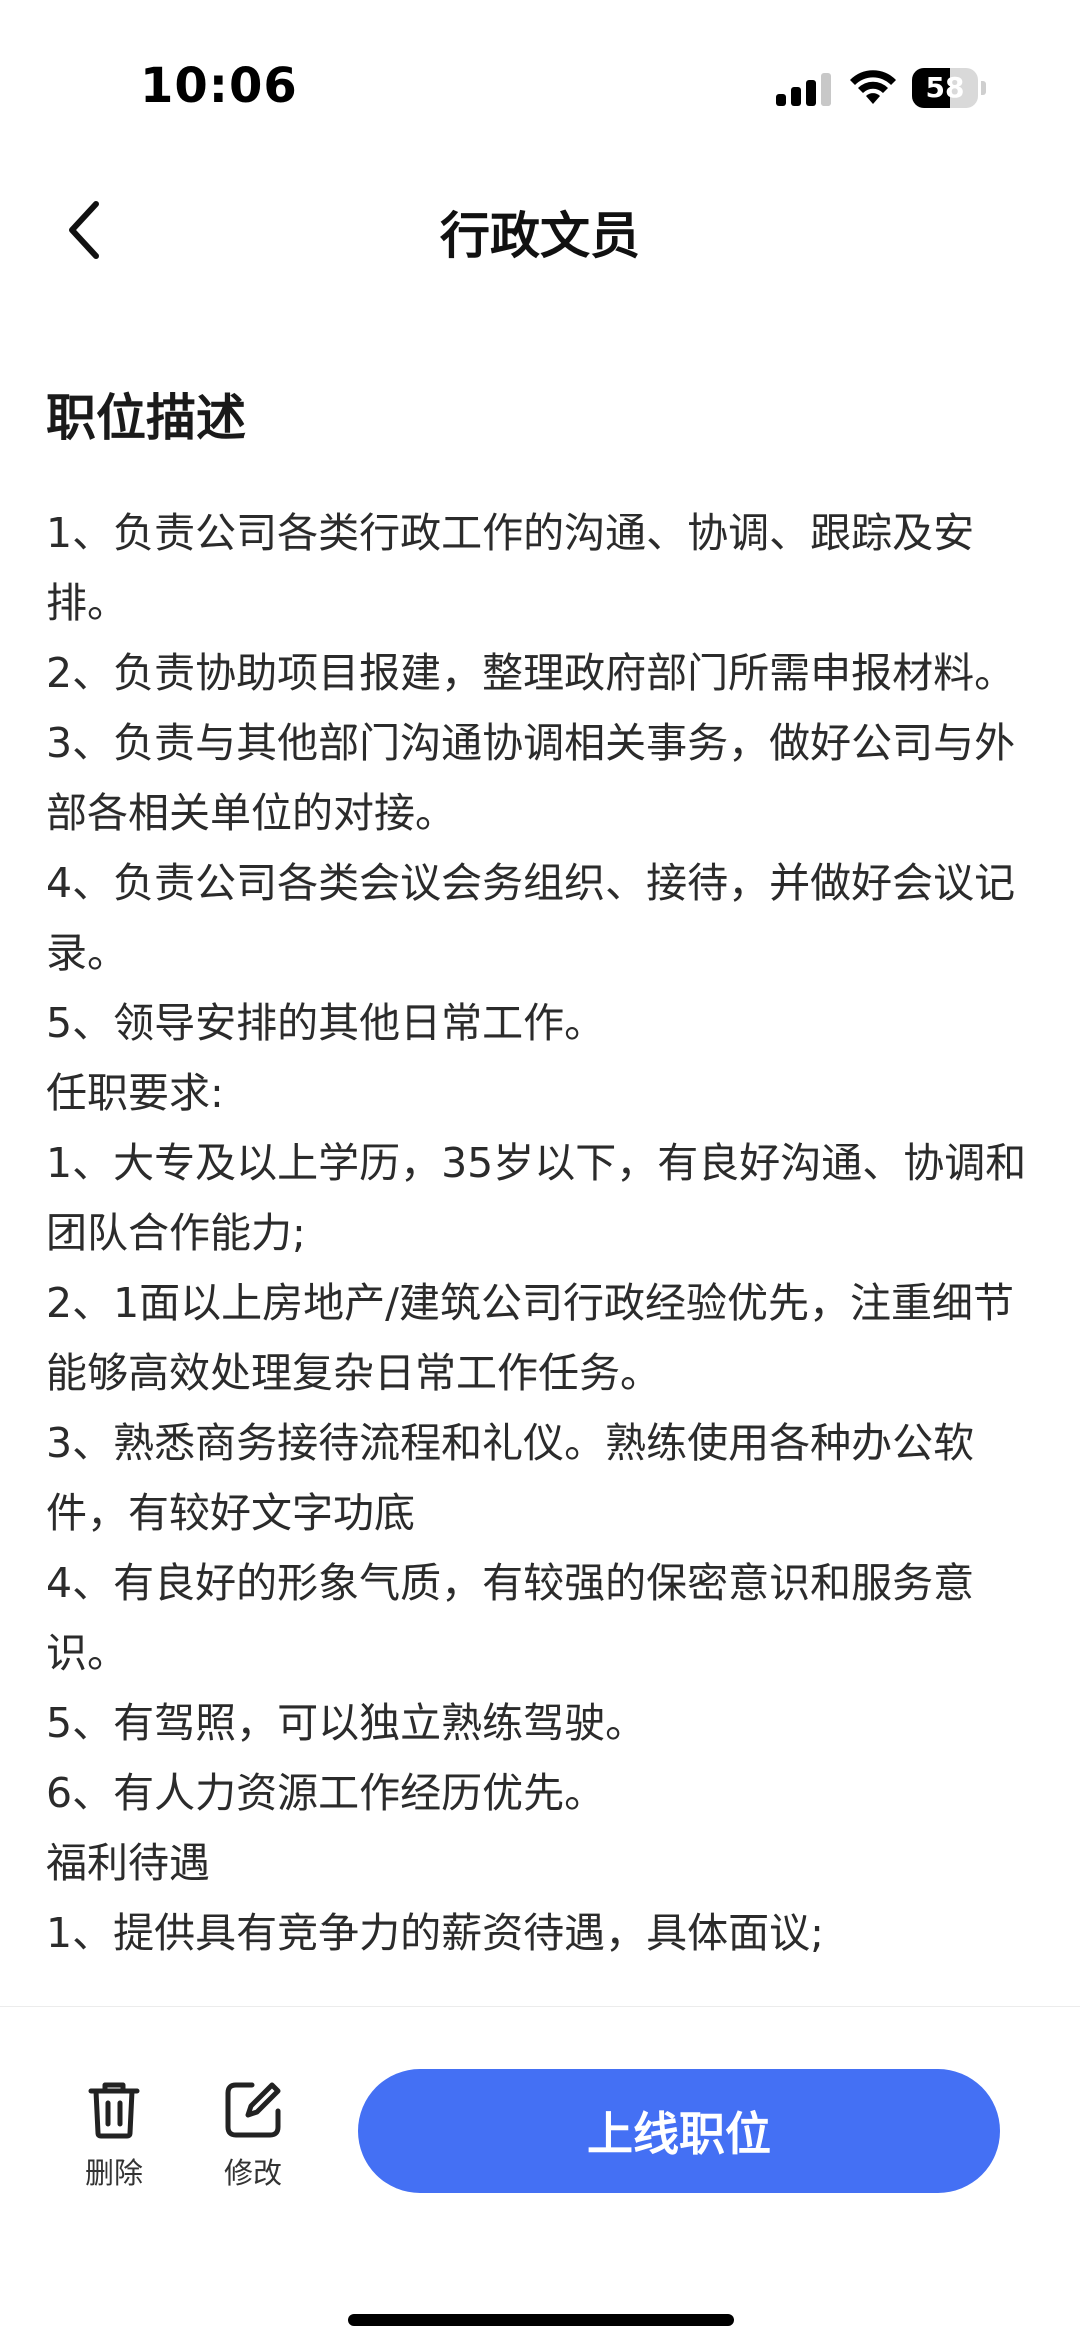  What do you see at coordinates (128, 1863) in the screenshot?
I see `description-line: 福利待遇` at bounding box center [128, 1863].